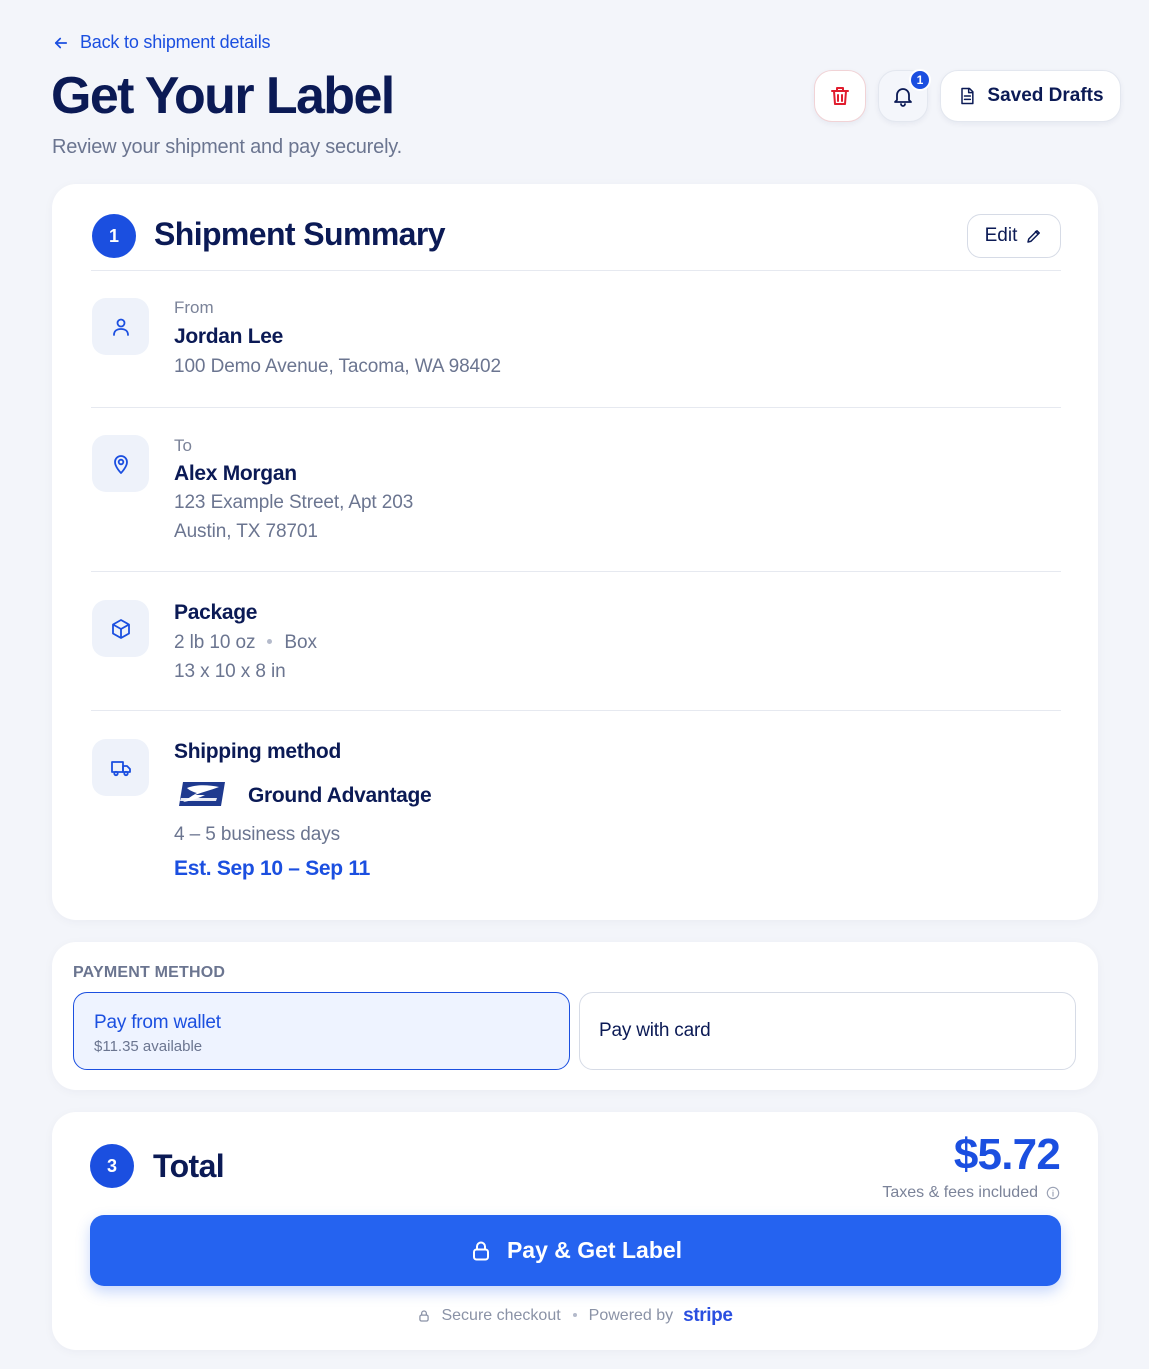 The image size is (1149, 1369). Describe the element at coordinates (1045, 95) in the screenshot. I see `saved-drafts-label: Saved Drafts` at that location.